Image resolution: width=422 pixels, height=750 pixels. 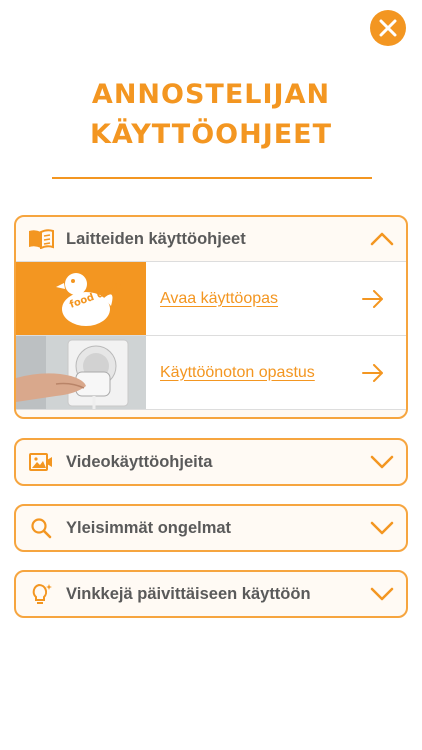 I want to click on page-title-line2: KÄYTTÖOHJEET, so click(x=211, y=134).